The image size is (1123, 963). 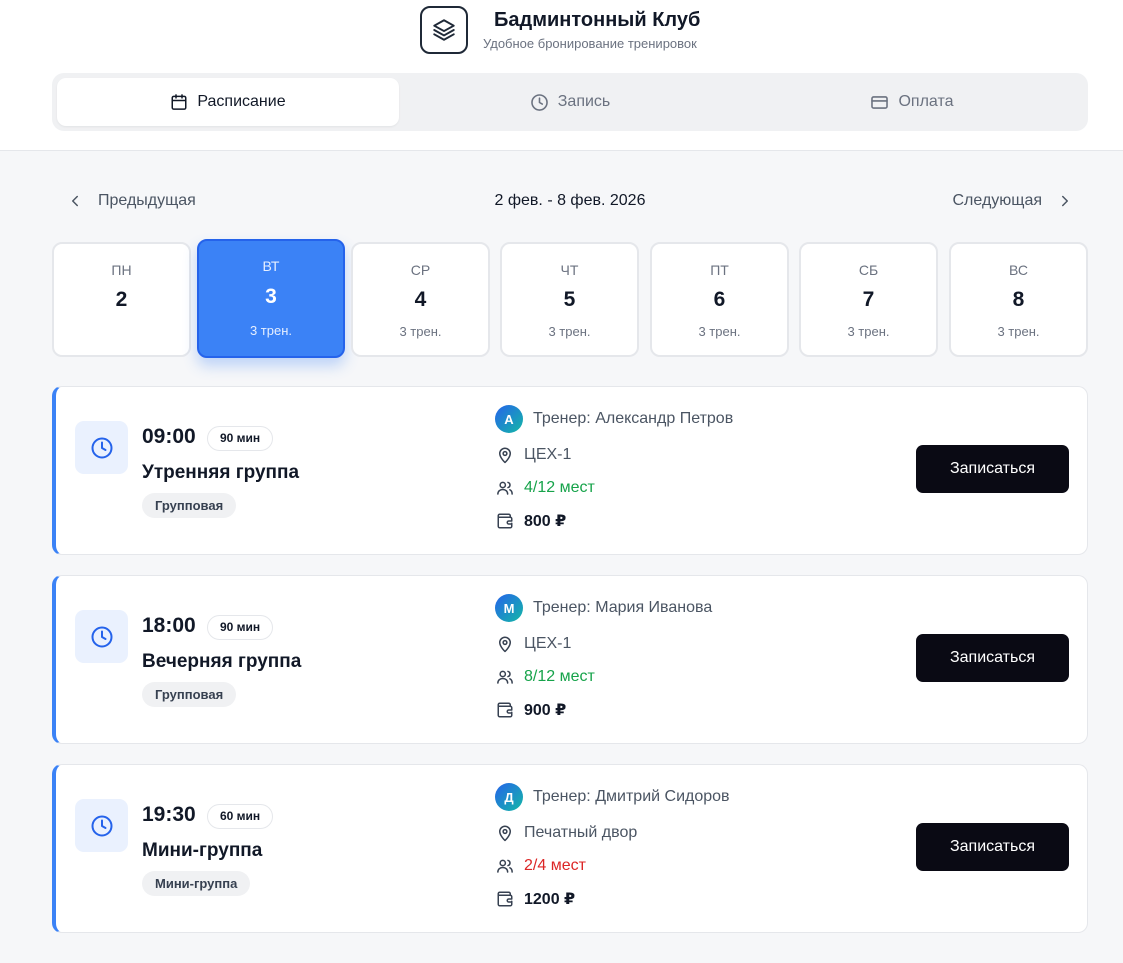 What do you see at coordinates (1018, 270) in the screenshot?
I see `day-name: ВС` at bounding box center [1018, 270].